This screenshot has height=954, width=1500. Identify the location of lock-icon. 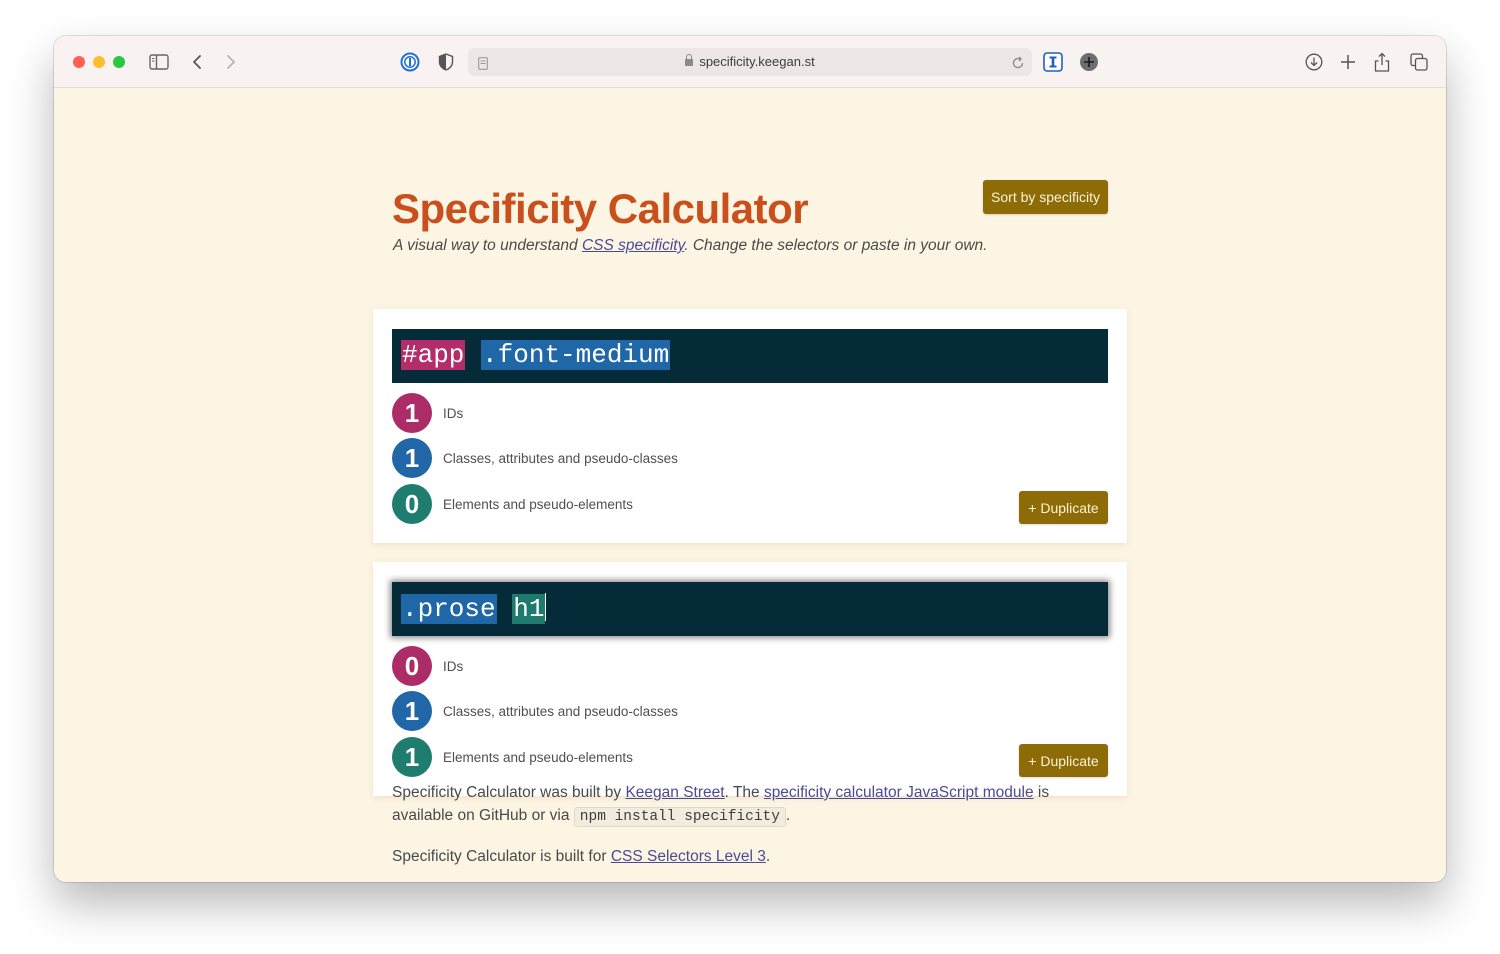
(689, 60).